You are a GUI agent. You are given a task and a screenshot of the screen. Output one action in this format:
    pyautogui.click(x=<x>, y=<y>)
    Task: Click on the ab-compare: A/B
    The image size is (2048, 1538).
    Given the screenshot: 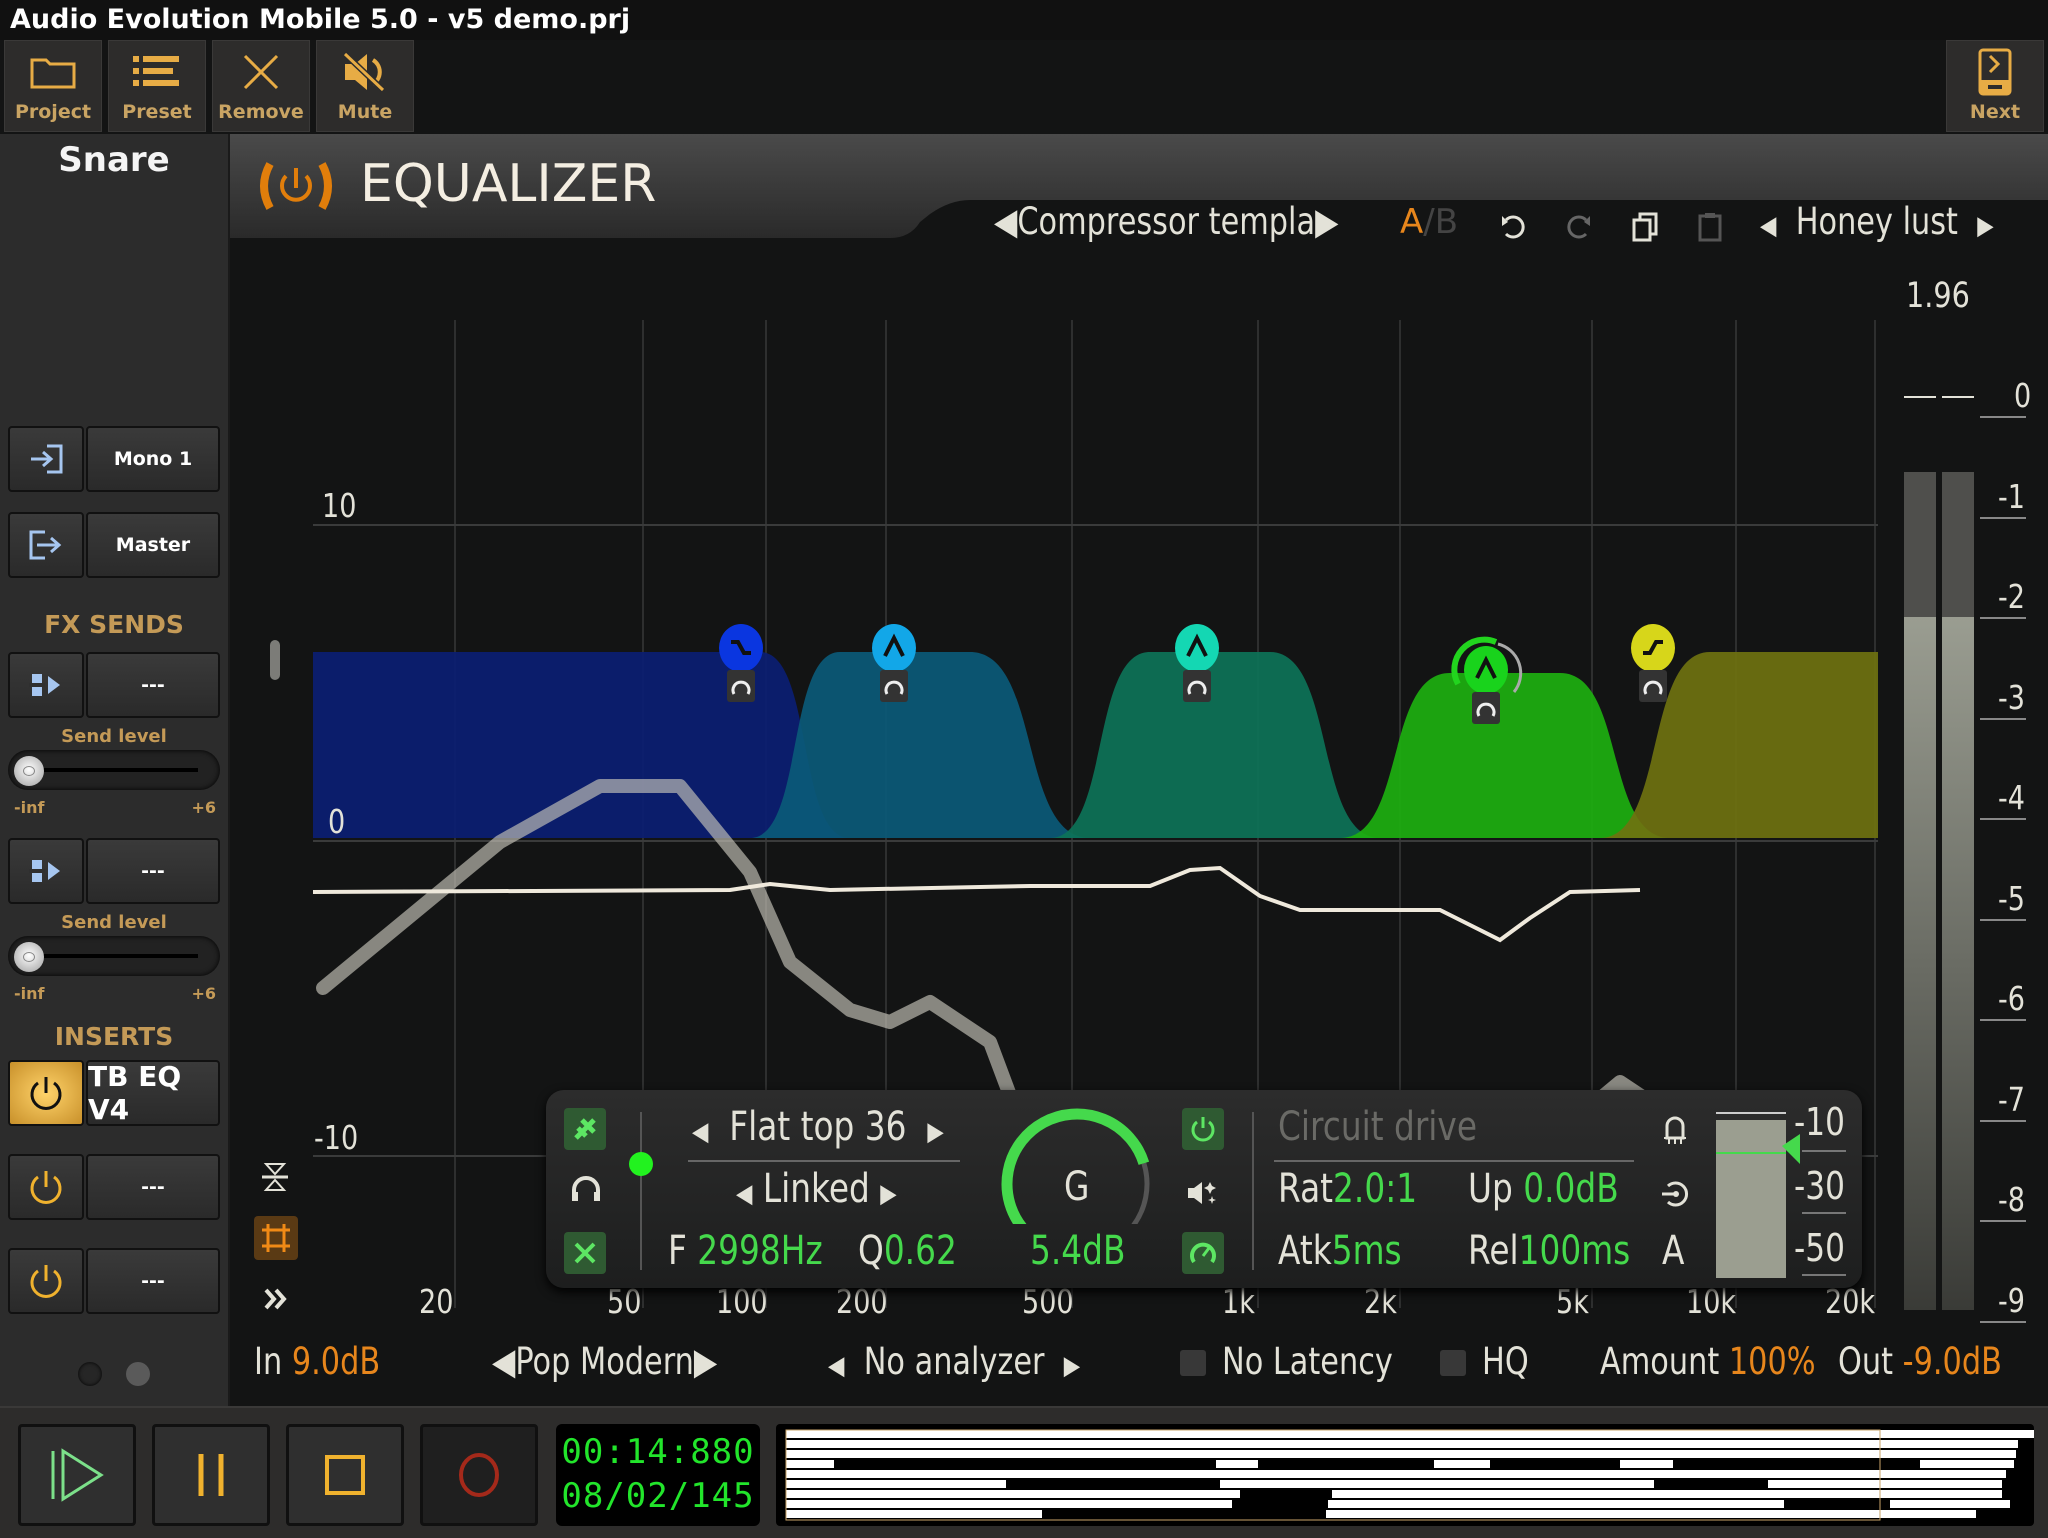 What is the action you would take?
    pyautogui.click(x=1429, y=222)
    